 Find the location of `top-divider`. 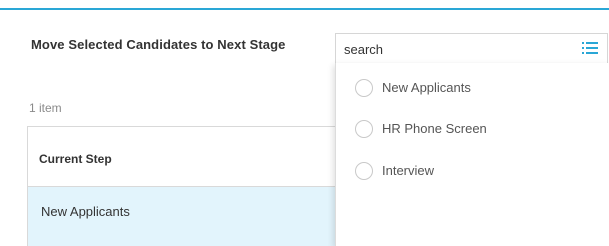

top-divider is located at coordinates (304, 9).